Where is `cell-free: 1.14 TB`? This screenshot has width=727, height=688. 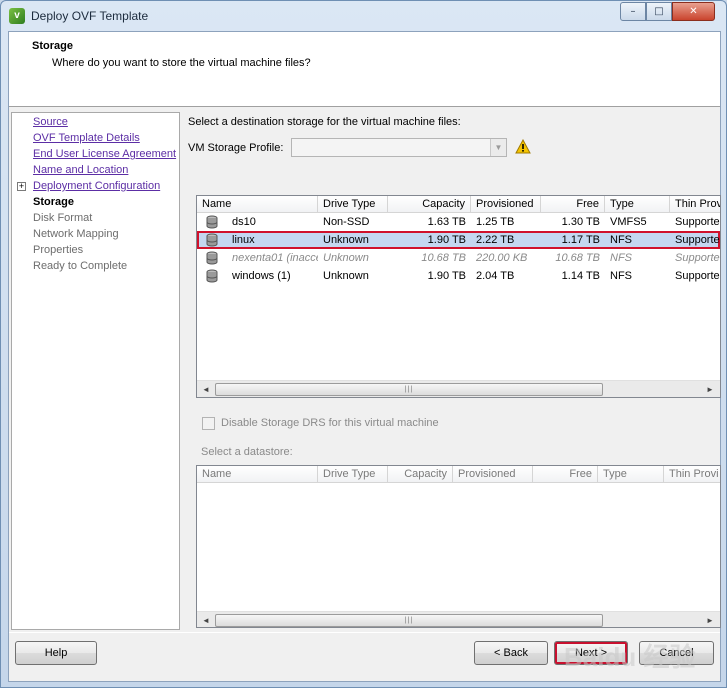 cell-free: 1.14 TB is located at coordinates (580, 276).